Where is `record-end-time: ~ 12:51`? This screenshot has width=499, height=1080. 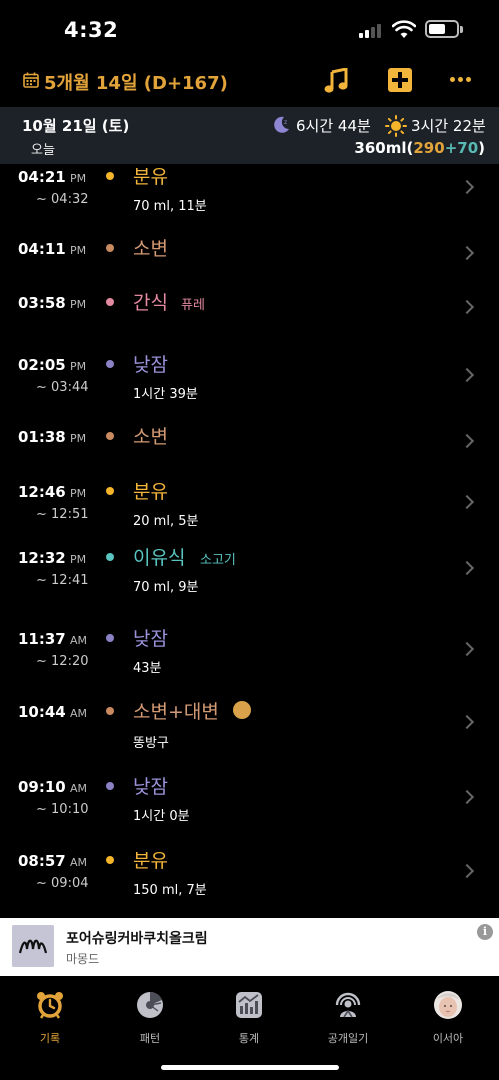
record-end-time: ~ 12:51 is located at coordinates (62, 514).